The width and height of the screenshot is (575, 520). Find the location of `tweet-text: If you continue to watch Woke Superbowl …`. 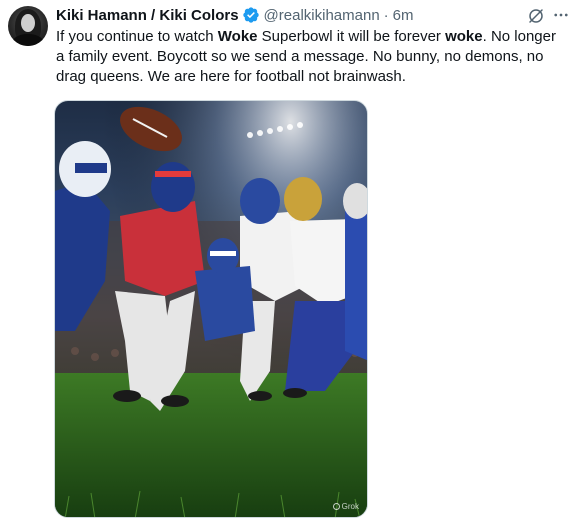

tweet-text: If you continue to watch Woke Superbowl … is located at coordinates (308, 57).